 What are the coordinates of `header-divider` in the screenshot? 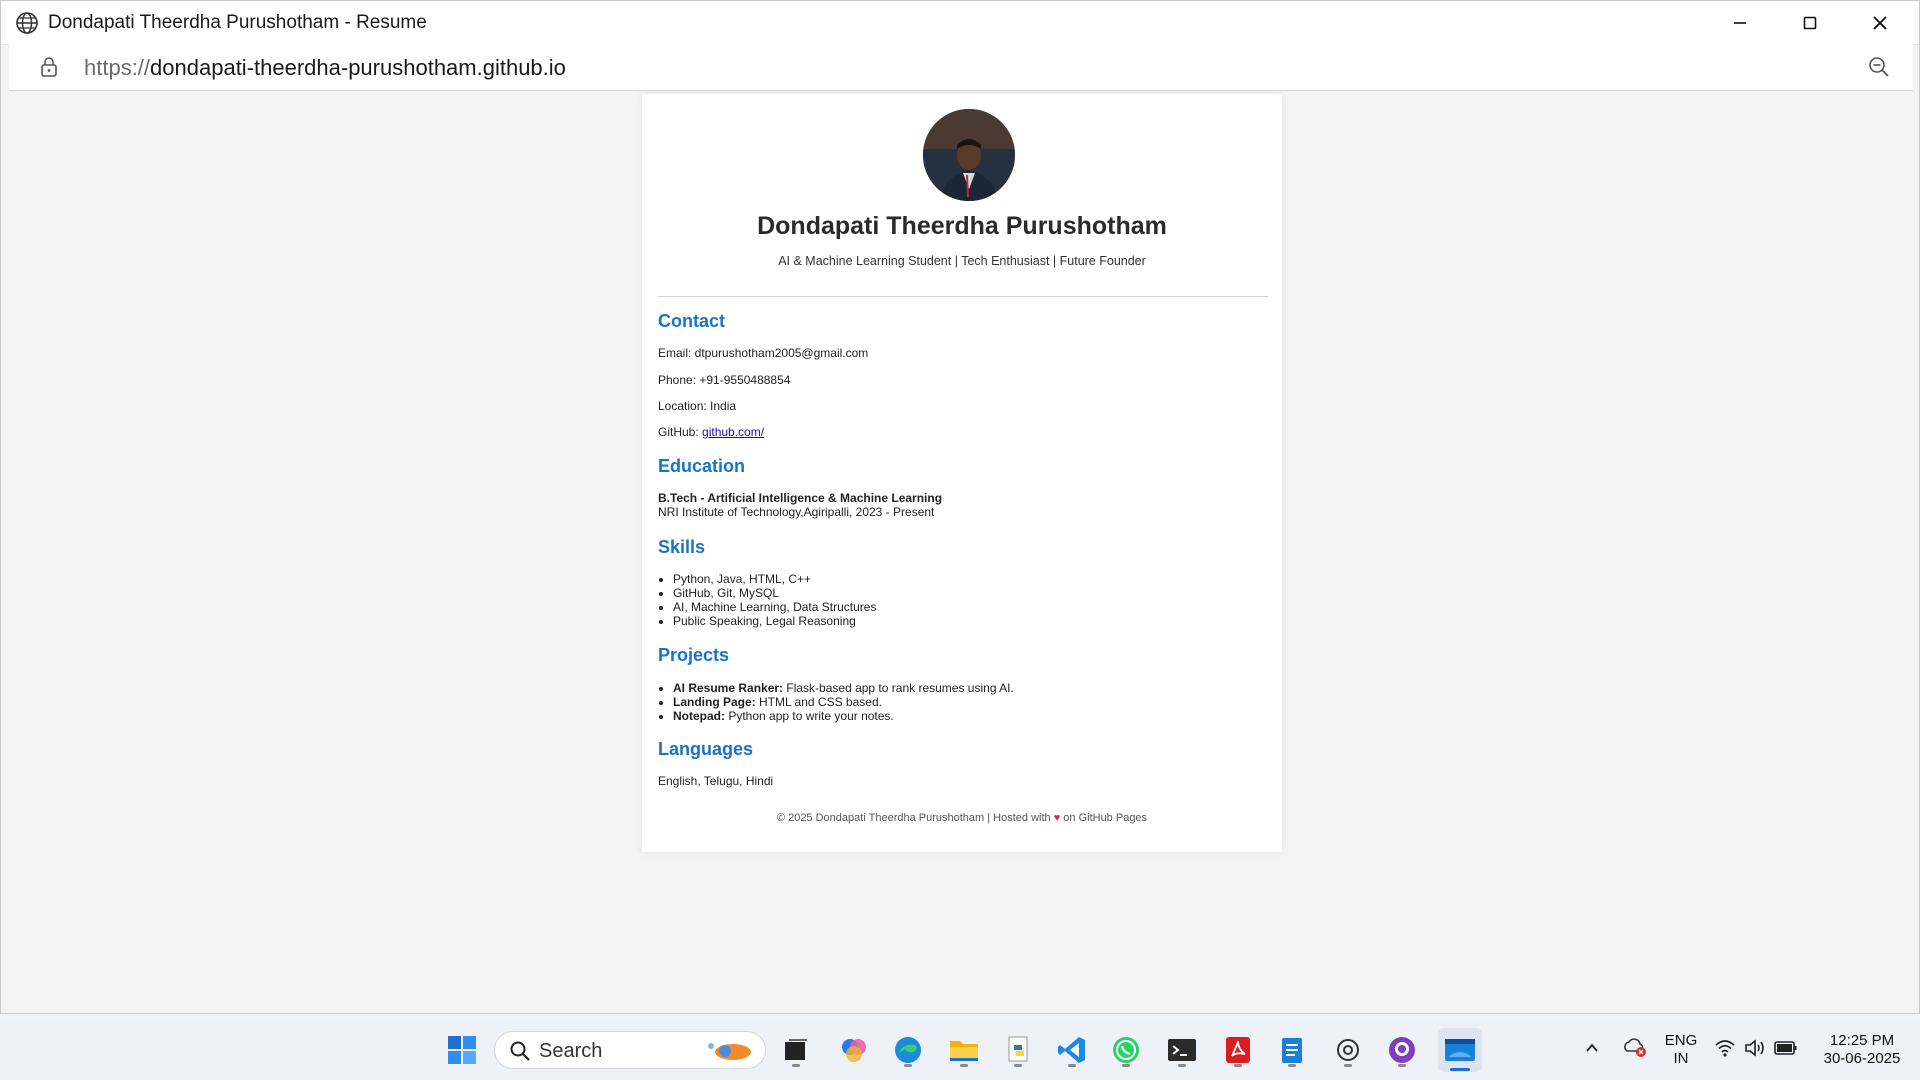 It's located at (963, 296).